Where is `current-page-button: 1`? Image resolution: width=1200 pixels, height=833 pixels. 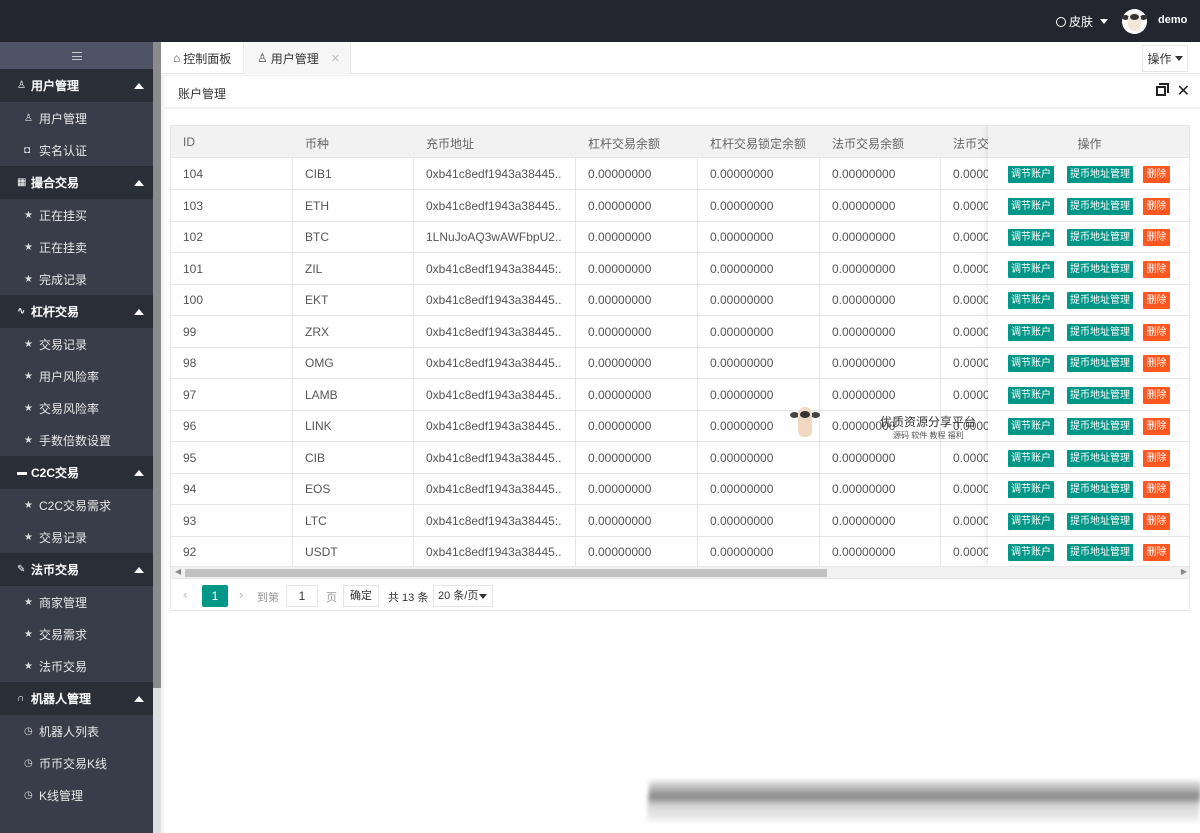
current-page-button: 1 is located at coordinates (215, 596).